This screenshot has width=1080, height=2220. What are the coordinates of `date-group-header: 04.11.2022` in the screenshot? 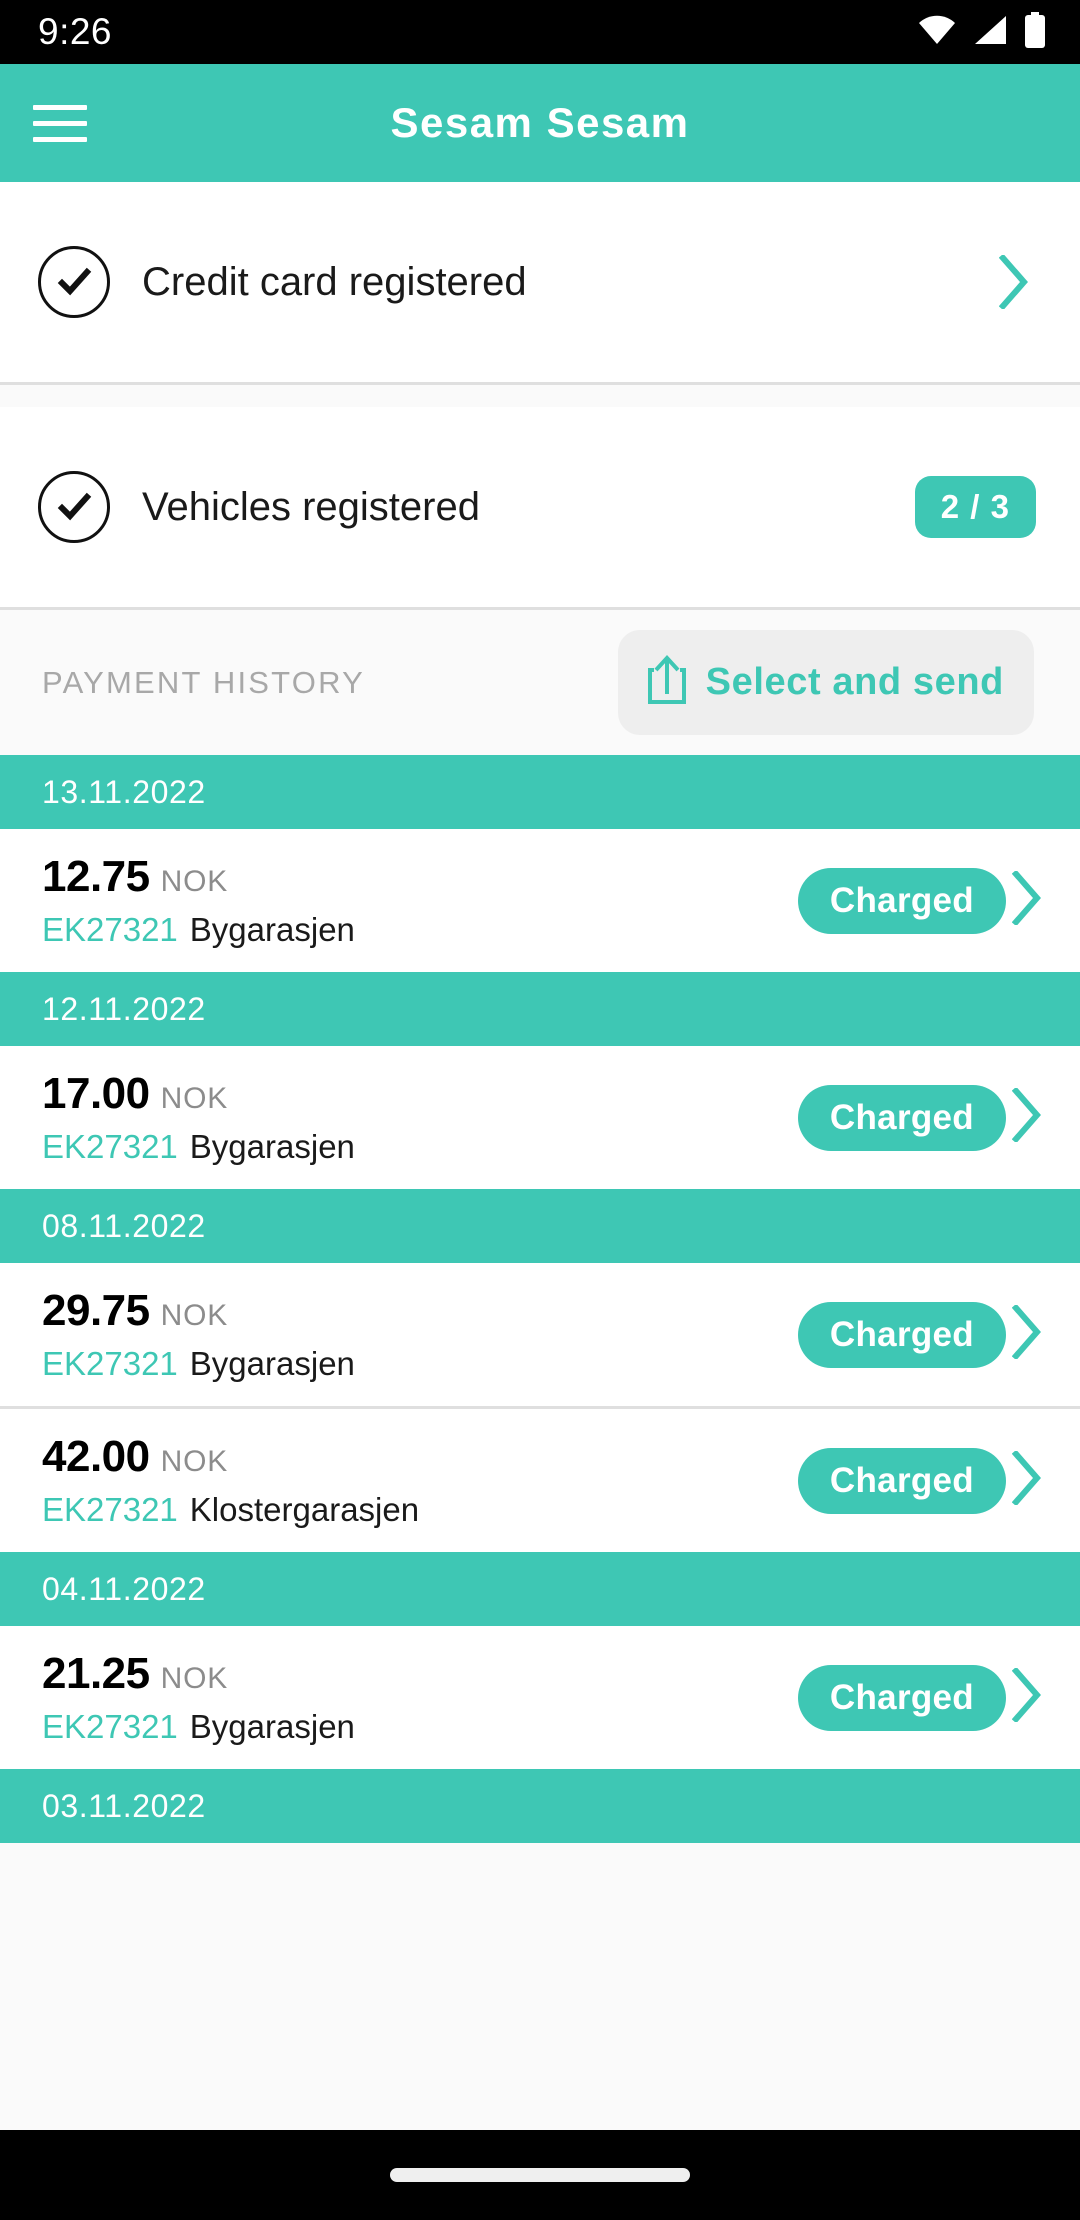 It's located at (540, 1589).